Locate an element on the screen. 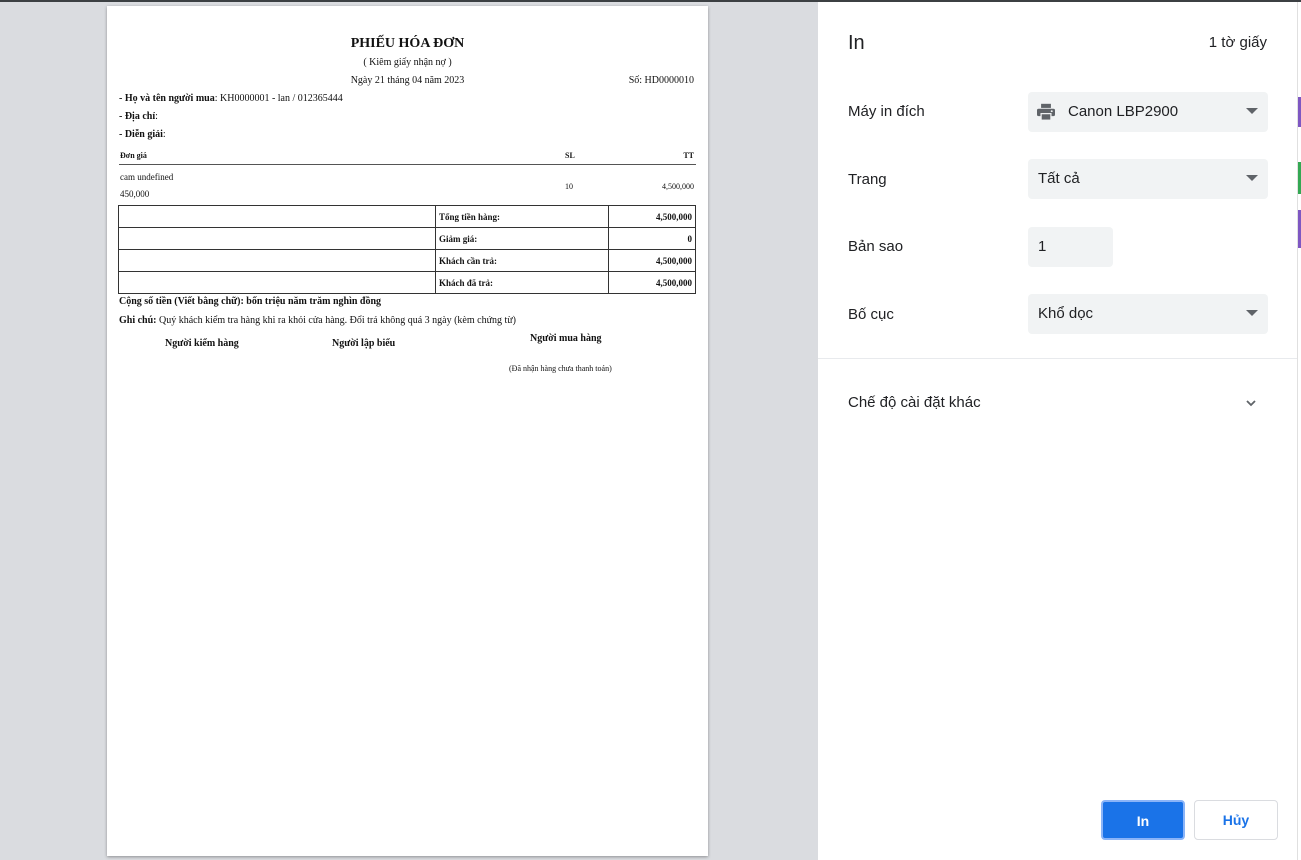  description-line: - Diễn giải: is located at coordinates (142, 134).